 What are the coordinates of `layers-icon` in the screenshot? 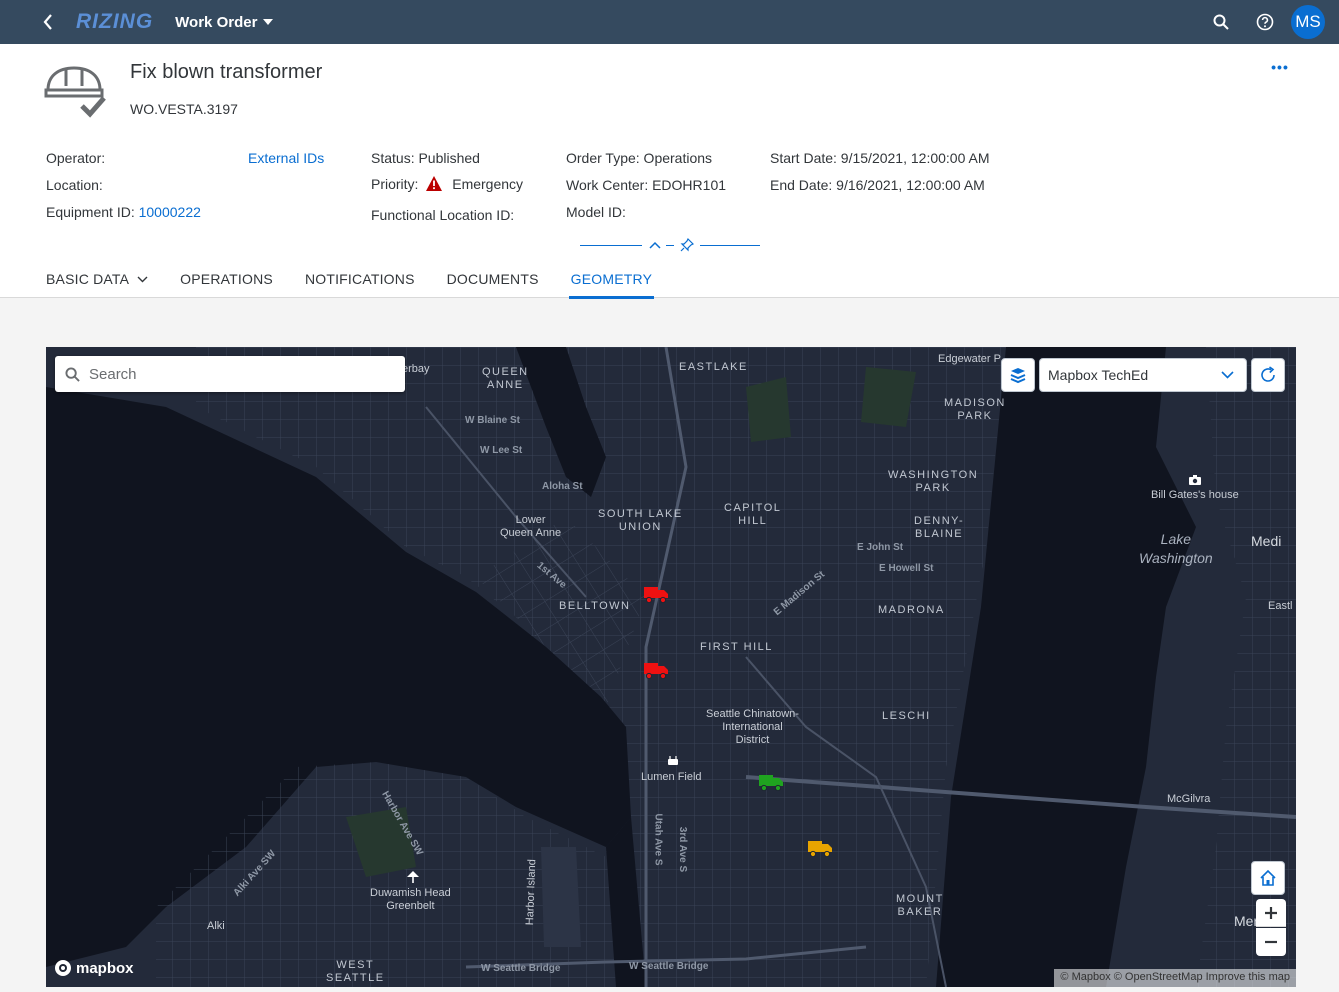 It's located at (1018, 376).